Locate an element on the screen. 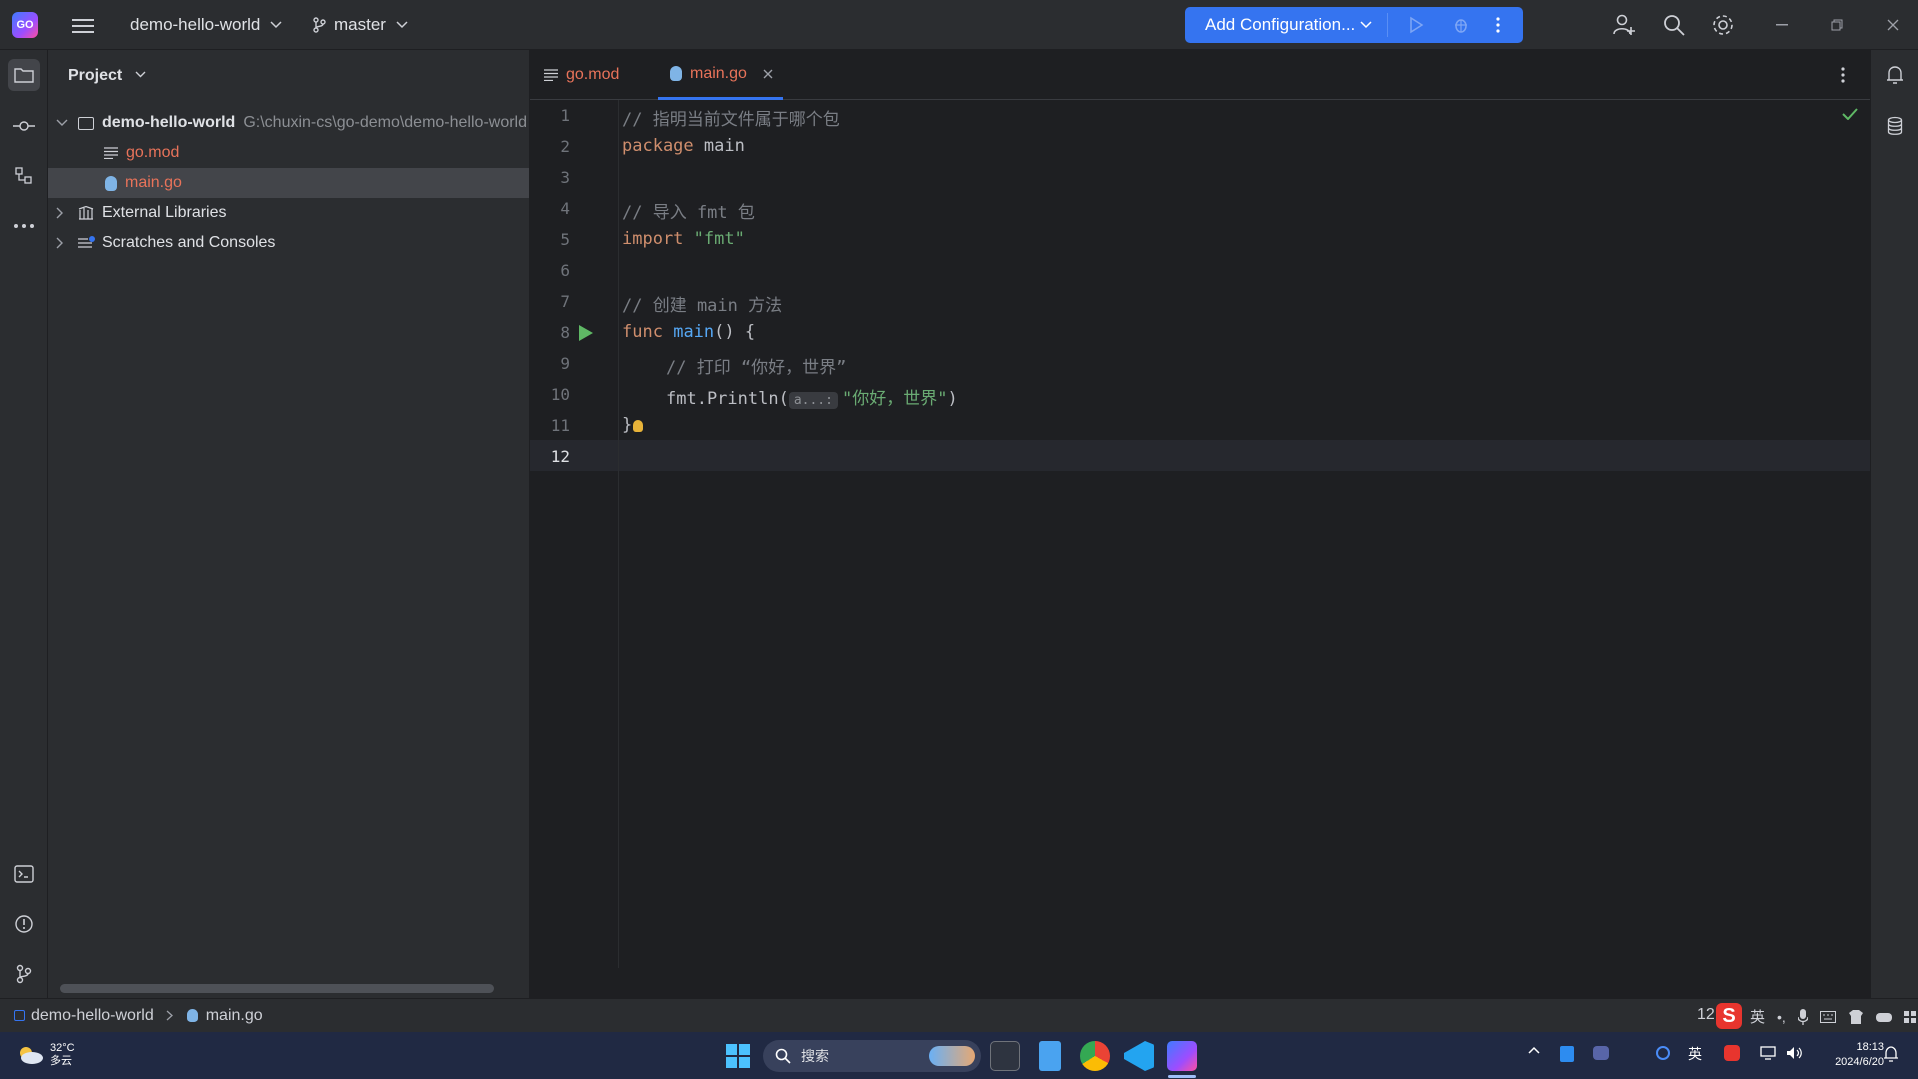 The image size is (1918, 1079). code-line: // 打印 “你好，世界” is located at coordinates (756, 365).